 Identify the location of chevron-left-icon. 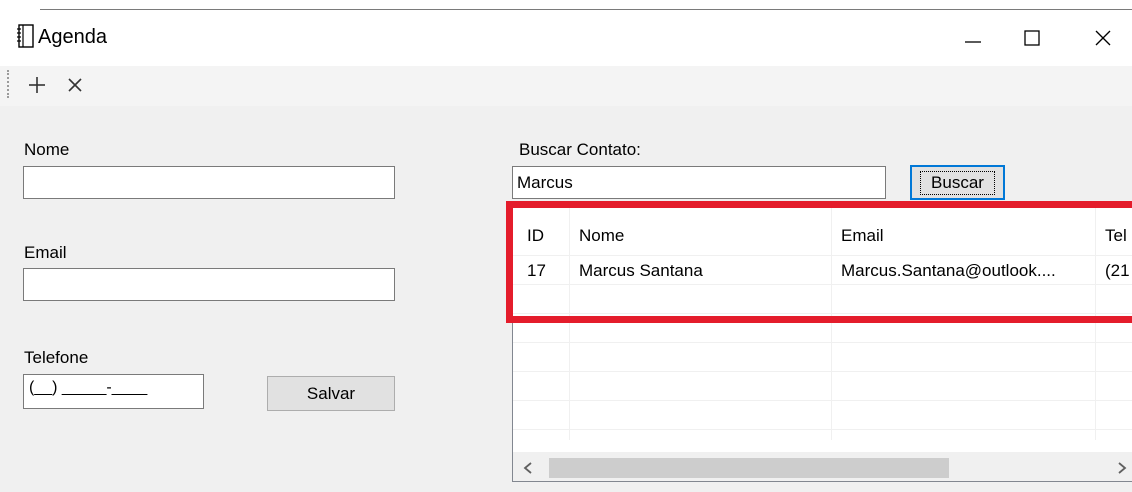
(527, 467).